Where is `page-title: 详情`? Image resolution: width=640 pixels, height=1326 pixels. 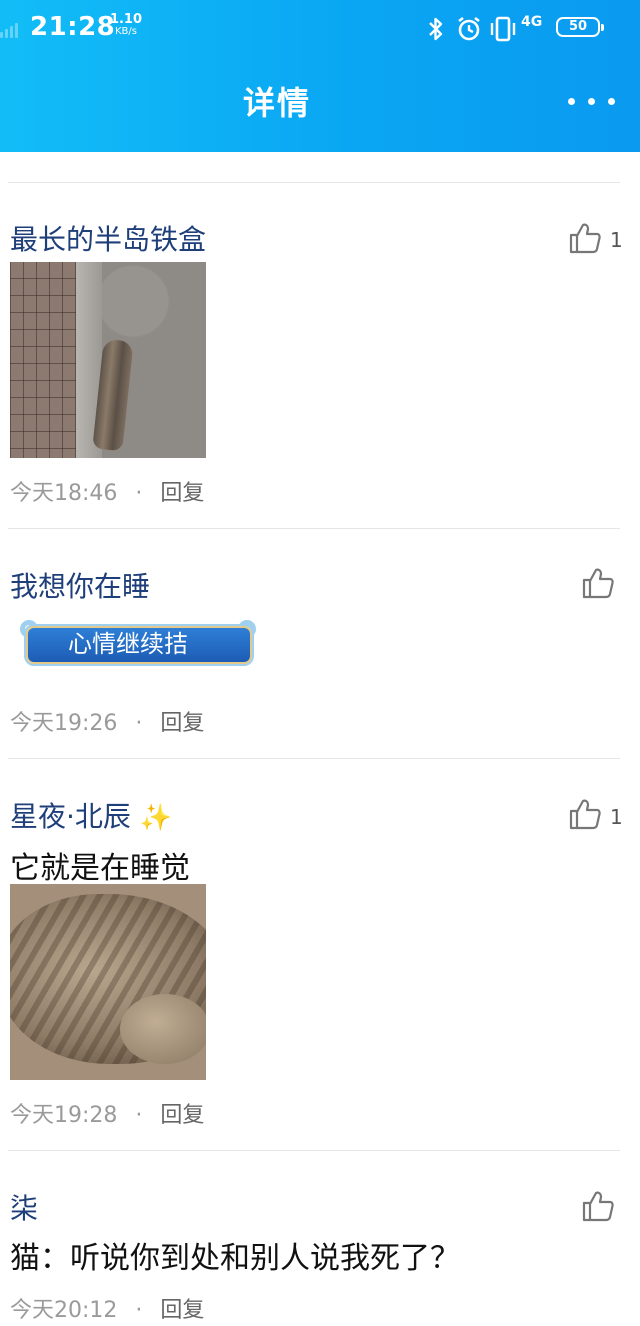
page-title: 详情 is located at coordinates (276, 103).